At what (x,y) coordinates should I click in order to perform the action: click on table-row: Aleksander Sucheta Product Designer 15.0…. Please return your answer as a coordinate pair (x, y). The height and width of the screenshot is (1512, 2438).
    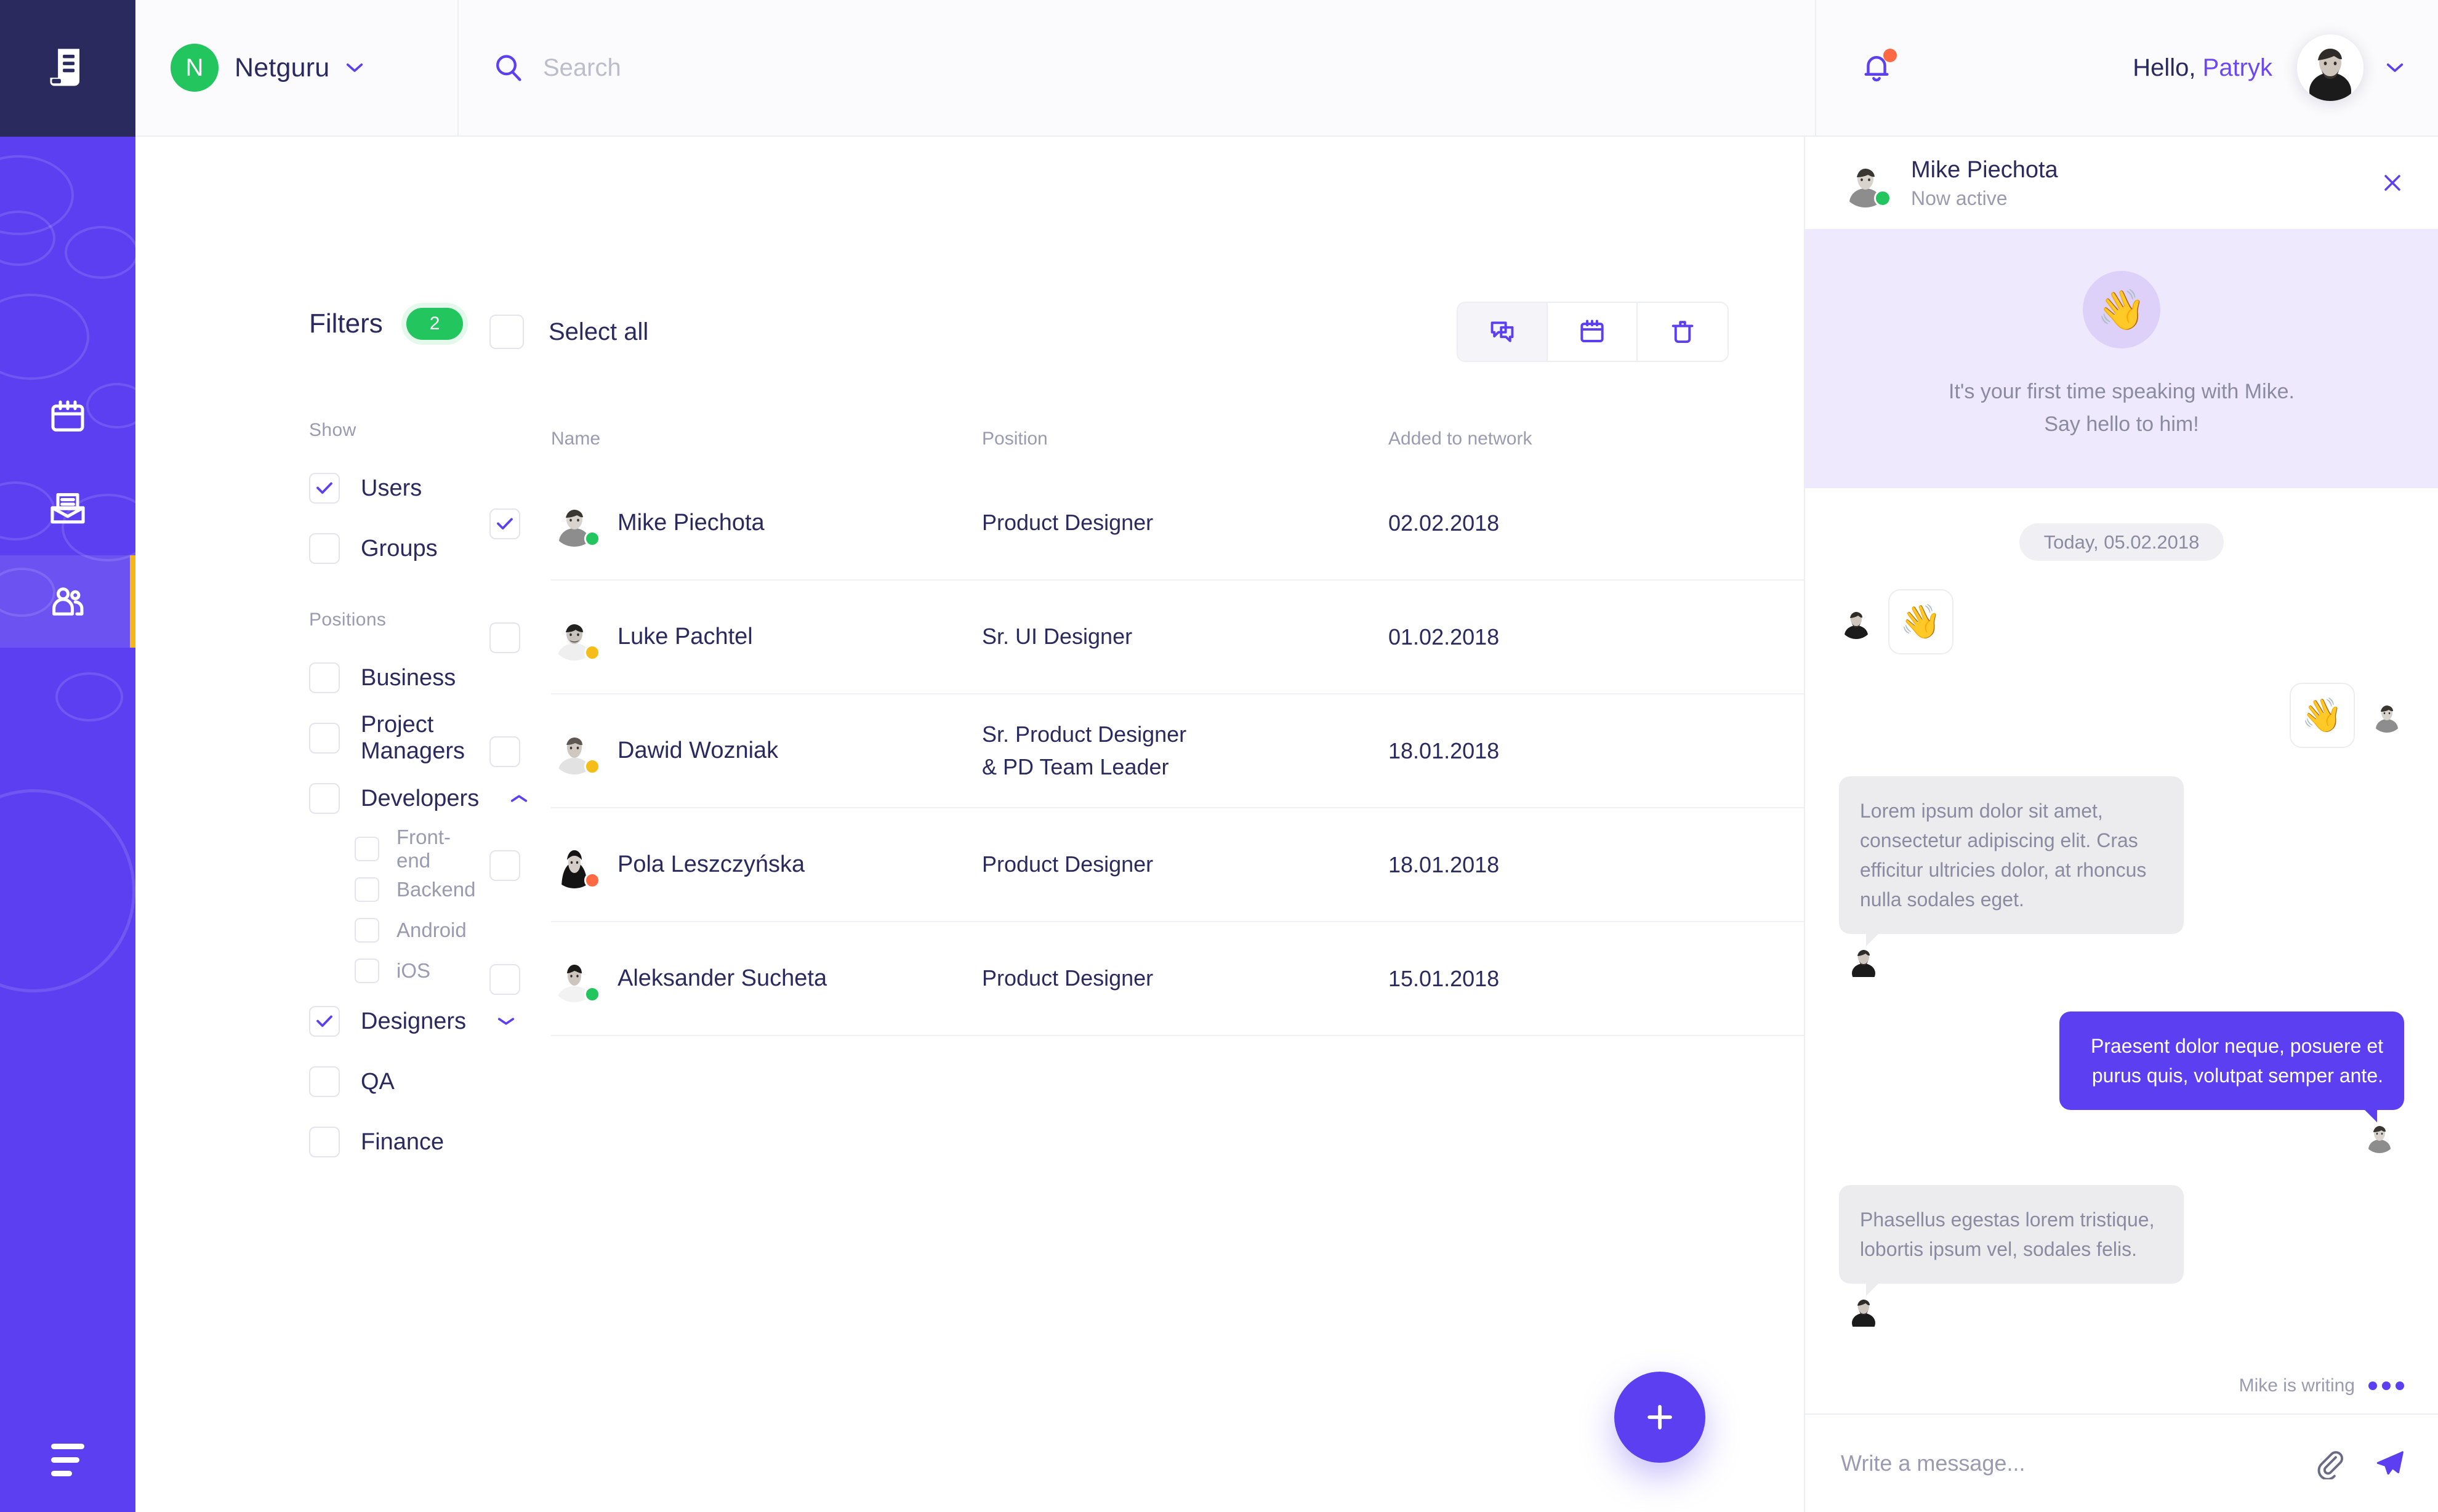
    Looking at the image, I should click on (1131, 979).